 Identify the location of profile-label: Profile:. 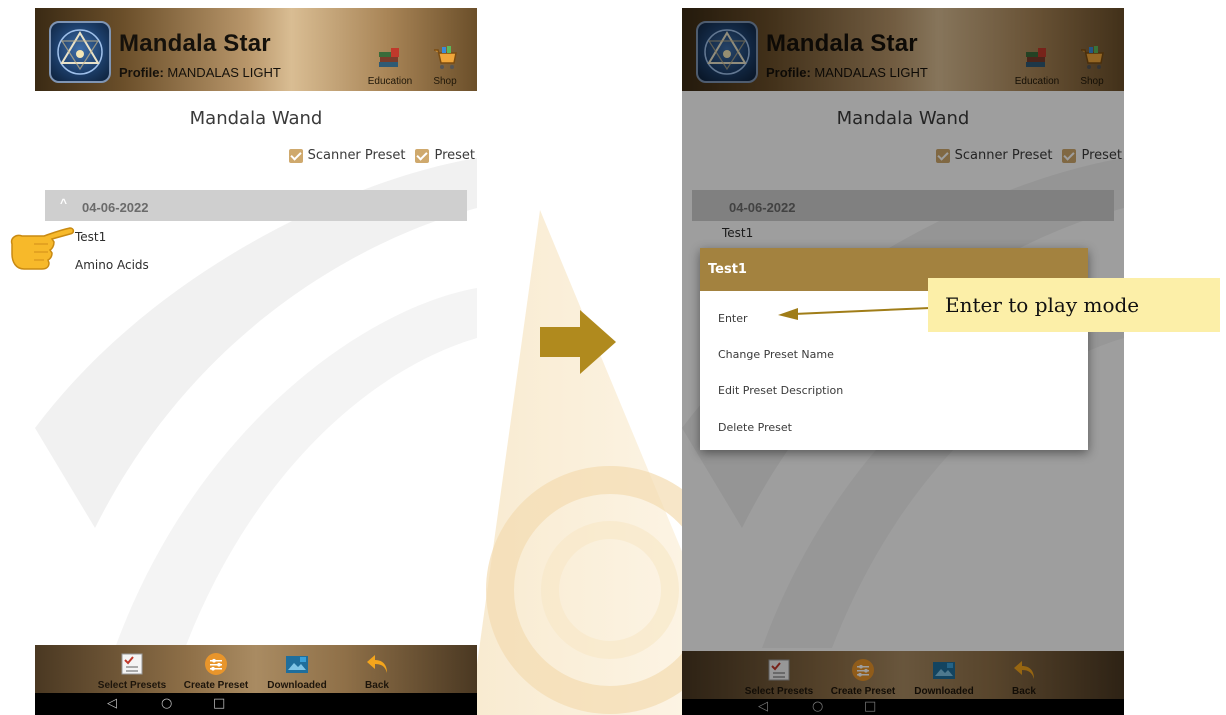
(141, 72).